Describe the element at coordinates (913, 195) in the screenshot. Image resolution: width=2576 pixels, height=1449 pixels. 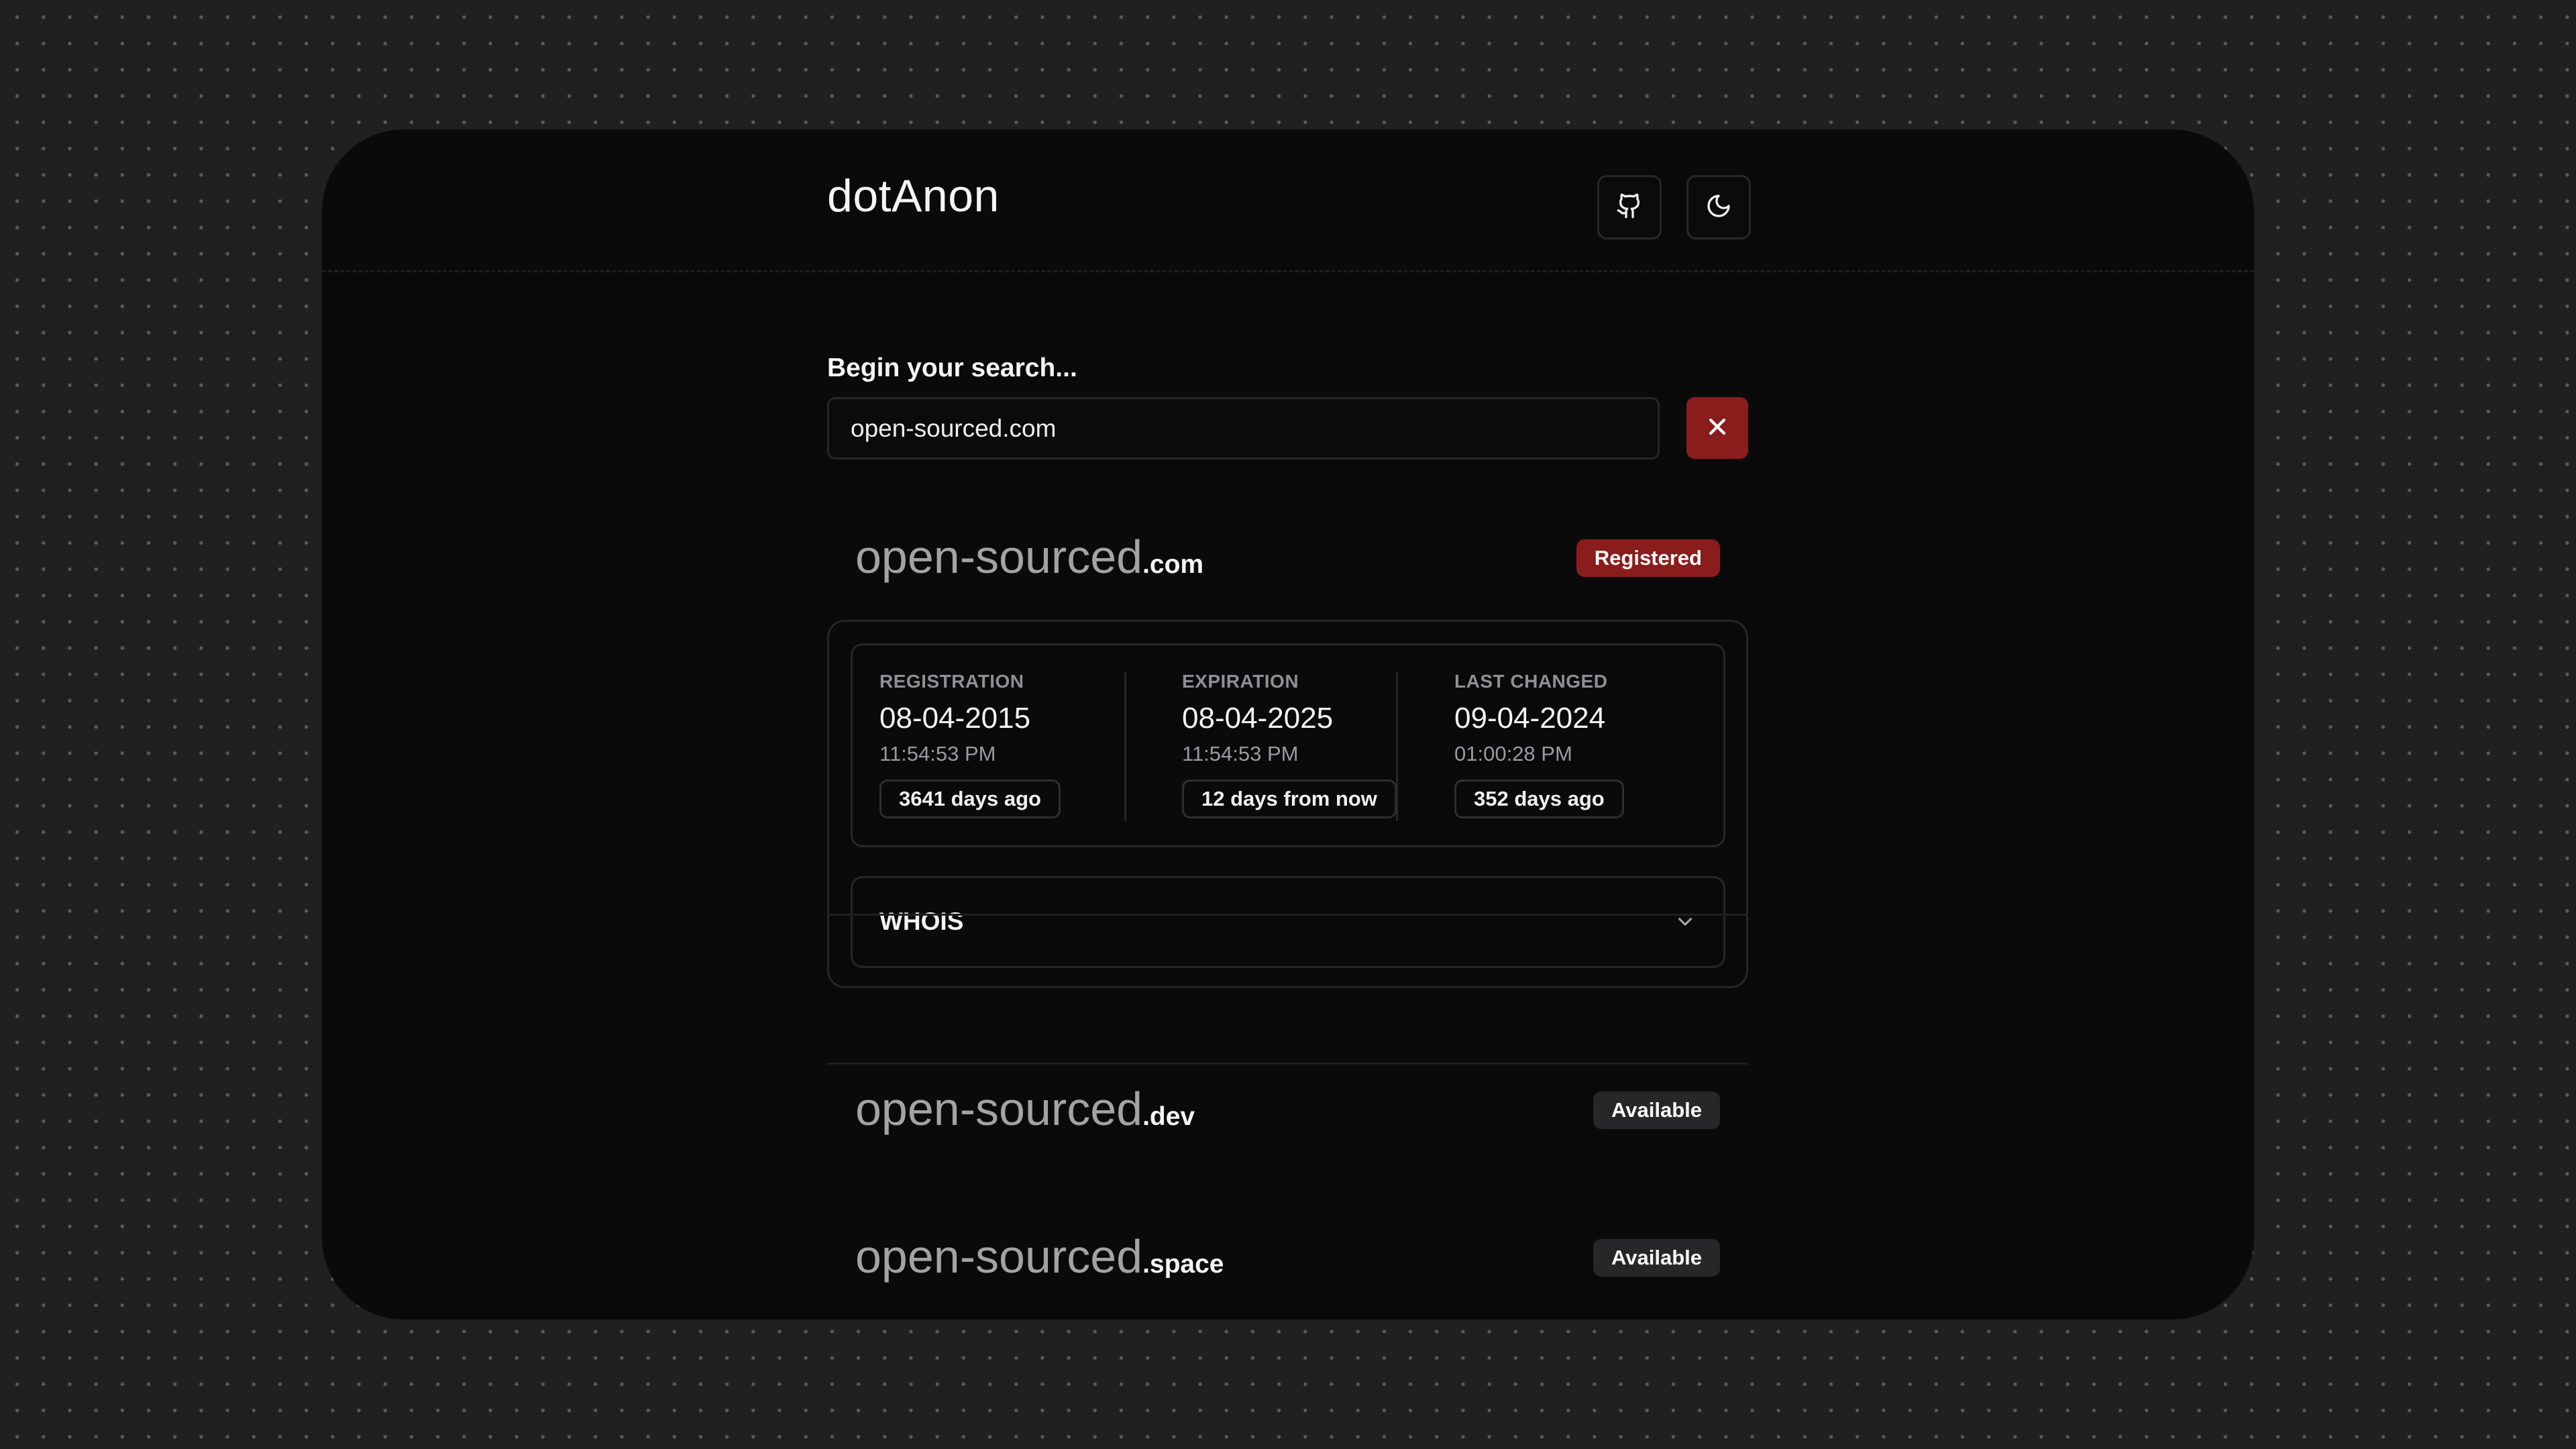
I see `app-title: dotAnon` at that location.